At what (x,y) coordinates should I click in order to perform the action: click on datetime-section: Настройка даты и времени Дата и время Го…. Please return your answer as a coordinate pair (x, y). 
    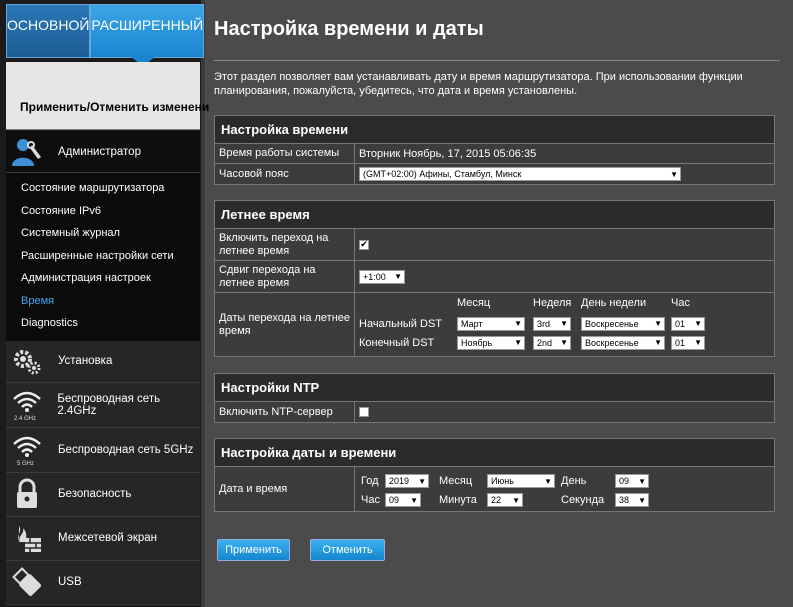
    Looking at the image, I should click on (494, 475).